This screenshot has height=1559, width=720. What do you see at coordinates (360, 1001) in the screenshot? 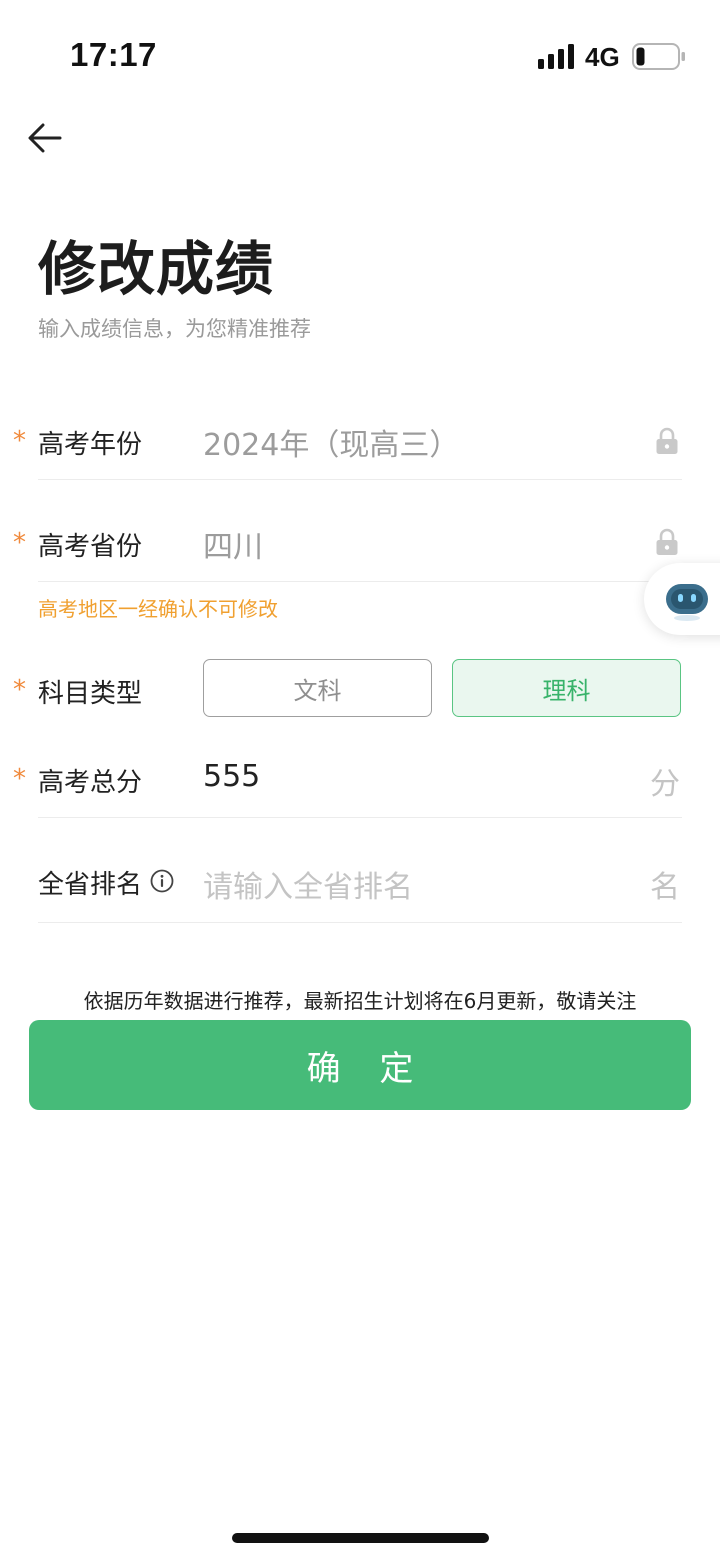
I see `update-notice: 依据历年数据进行推荐，最新招生计划将在6月更新，敬请关注` at bounding box center [360, 1001].